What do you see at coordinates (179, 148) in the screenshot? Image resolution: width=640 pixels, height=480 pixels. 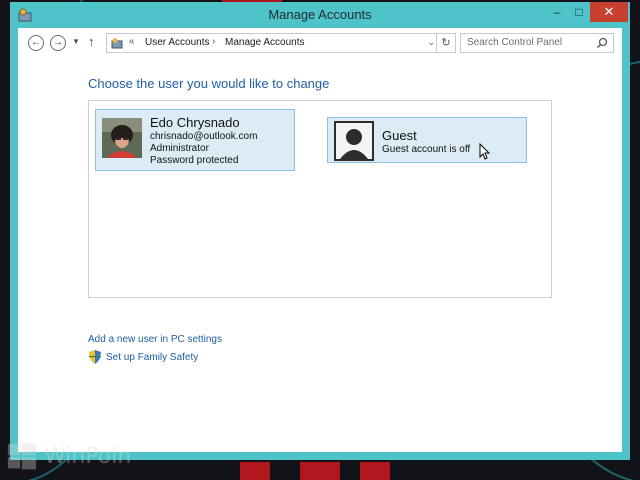 I see `account-role: Administrator` at bounding box center [179, 148].